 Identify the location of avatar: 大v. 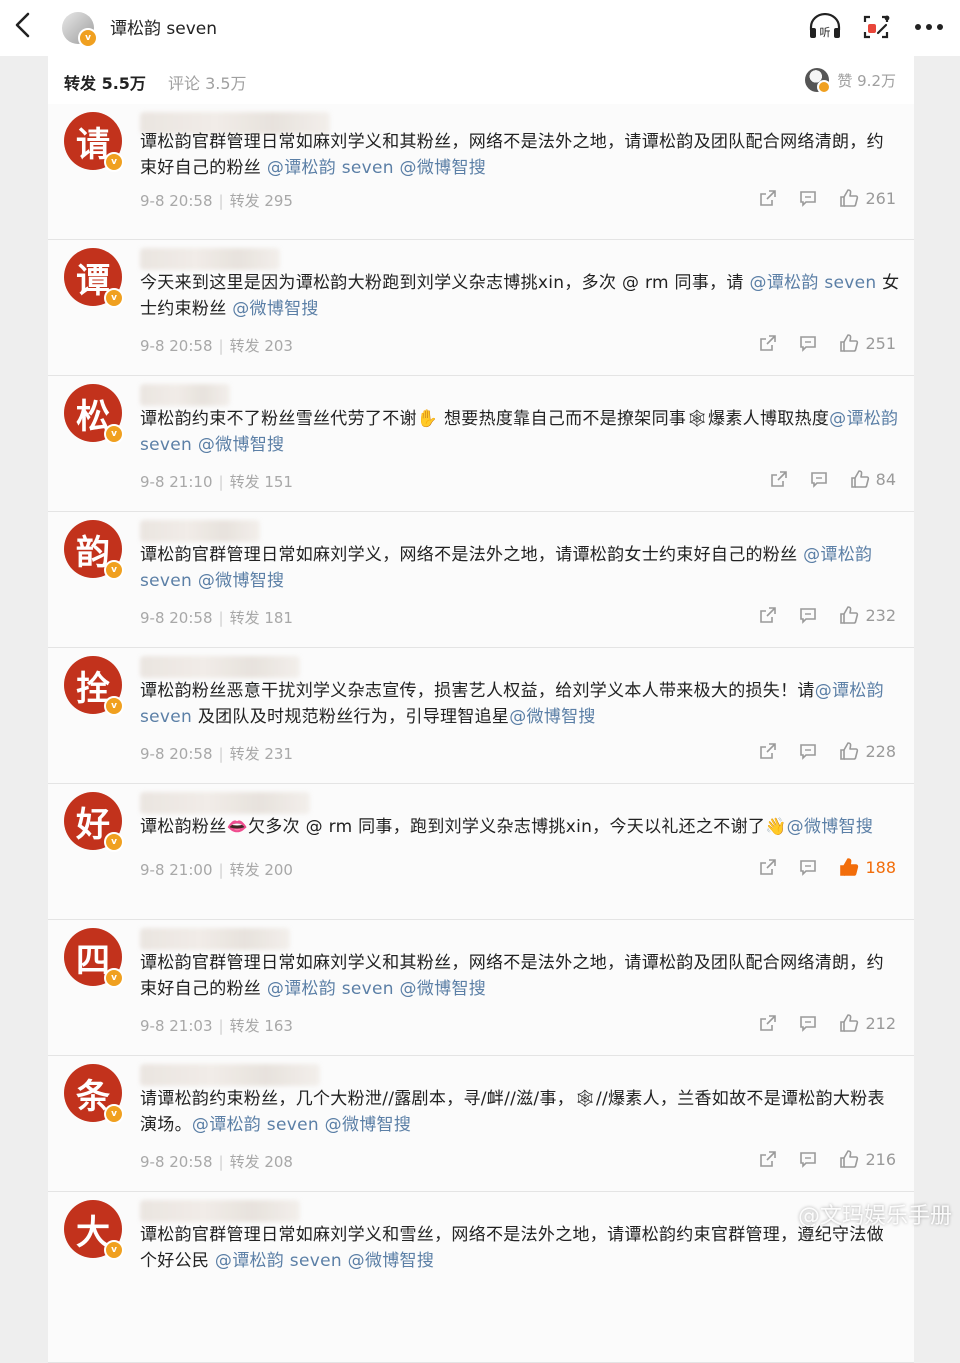
(94, 1230).